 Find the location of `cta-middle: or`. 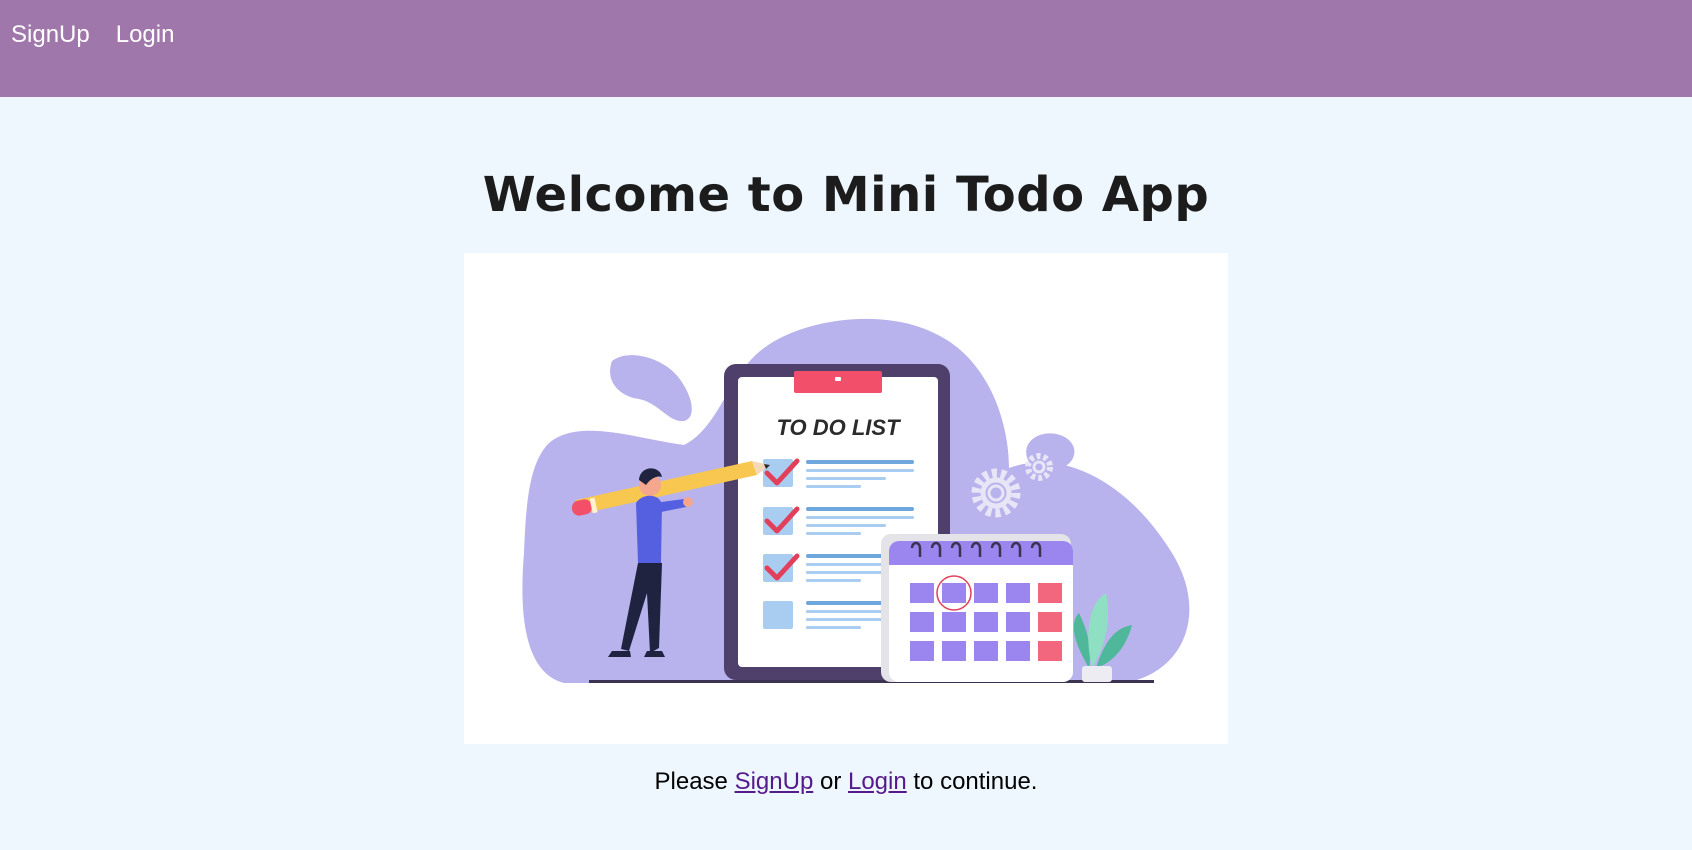

cta-middle: or is located at coordinates (830, 781).